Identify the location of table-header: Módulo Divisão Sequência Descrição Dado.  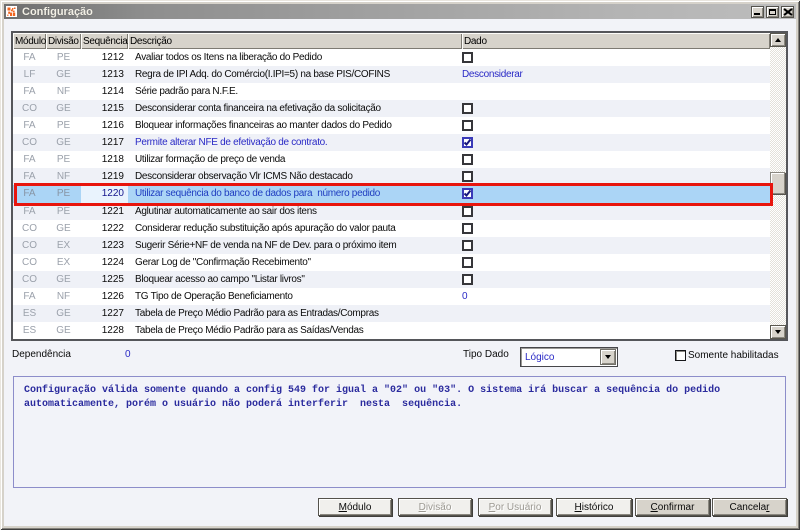
(391, 41).